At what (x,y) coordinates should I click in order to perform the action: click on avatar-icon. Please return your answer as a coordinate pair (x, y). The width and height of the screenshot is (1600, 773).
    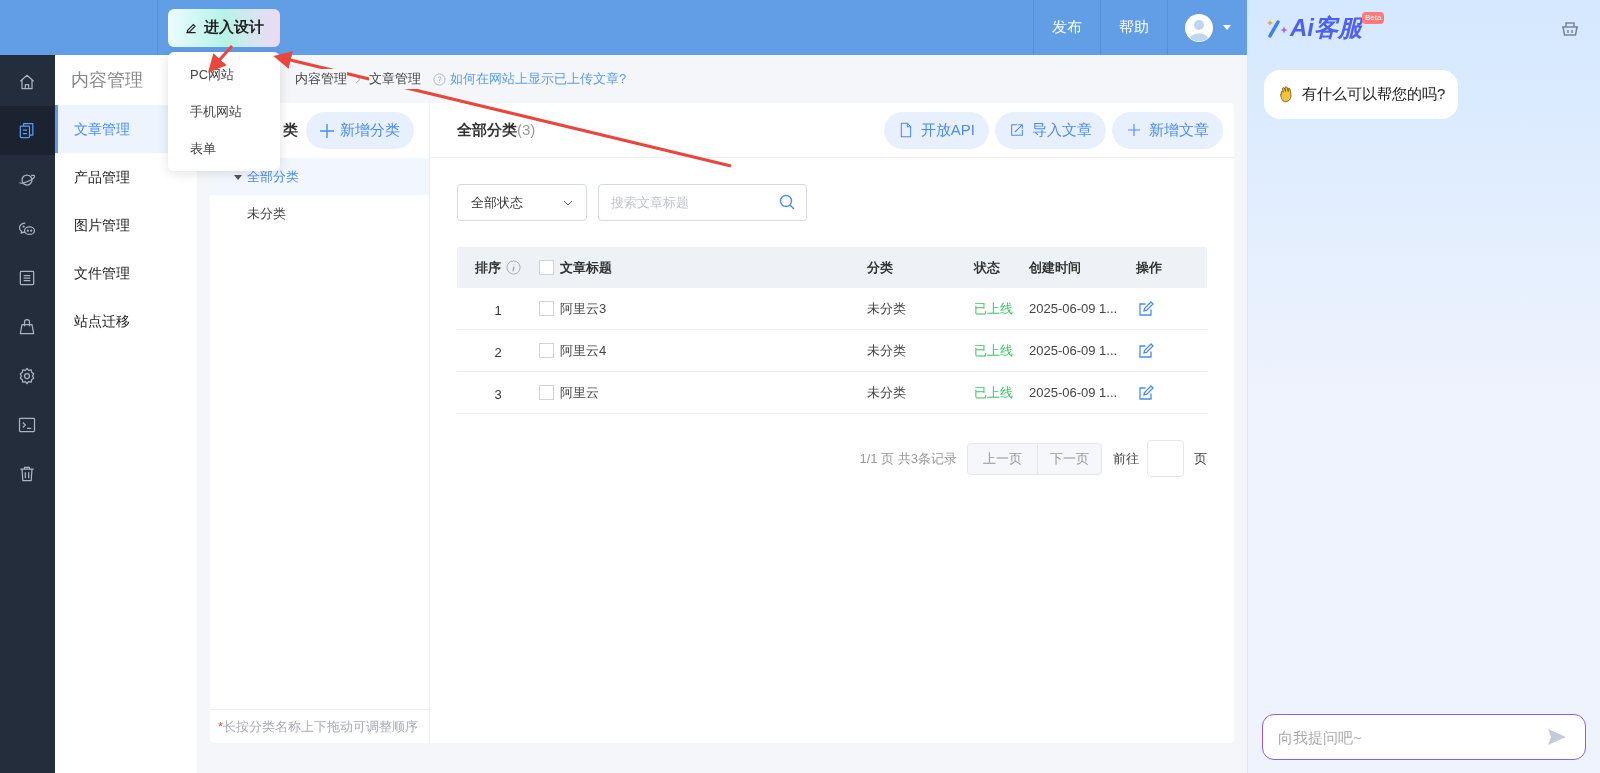
    Looking at the image, I should click on (1198, 27).